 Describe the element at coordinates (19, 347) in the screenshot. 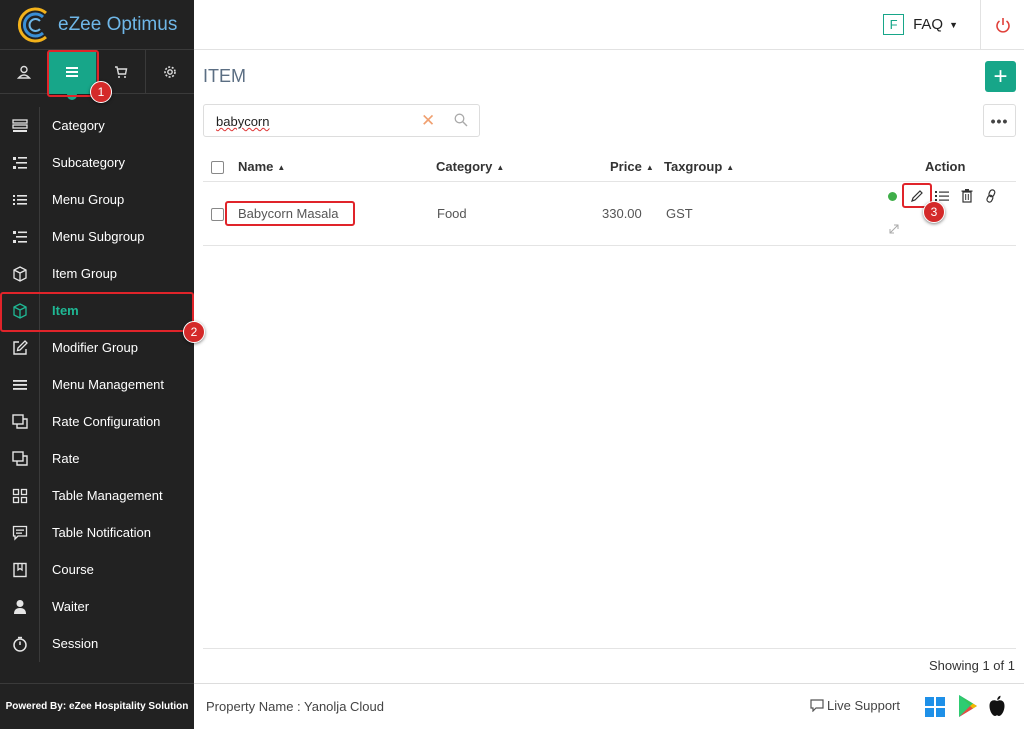

I see `edit-icon` at that location.